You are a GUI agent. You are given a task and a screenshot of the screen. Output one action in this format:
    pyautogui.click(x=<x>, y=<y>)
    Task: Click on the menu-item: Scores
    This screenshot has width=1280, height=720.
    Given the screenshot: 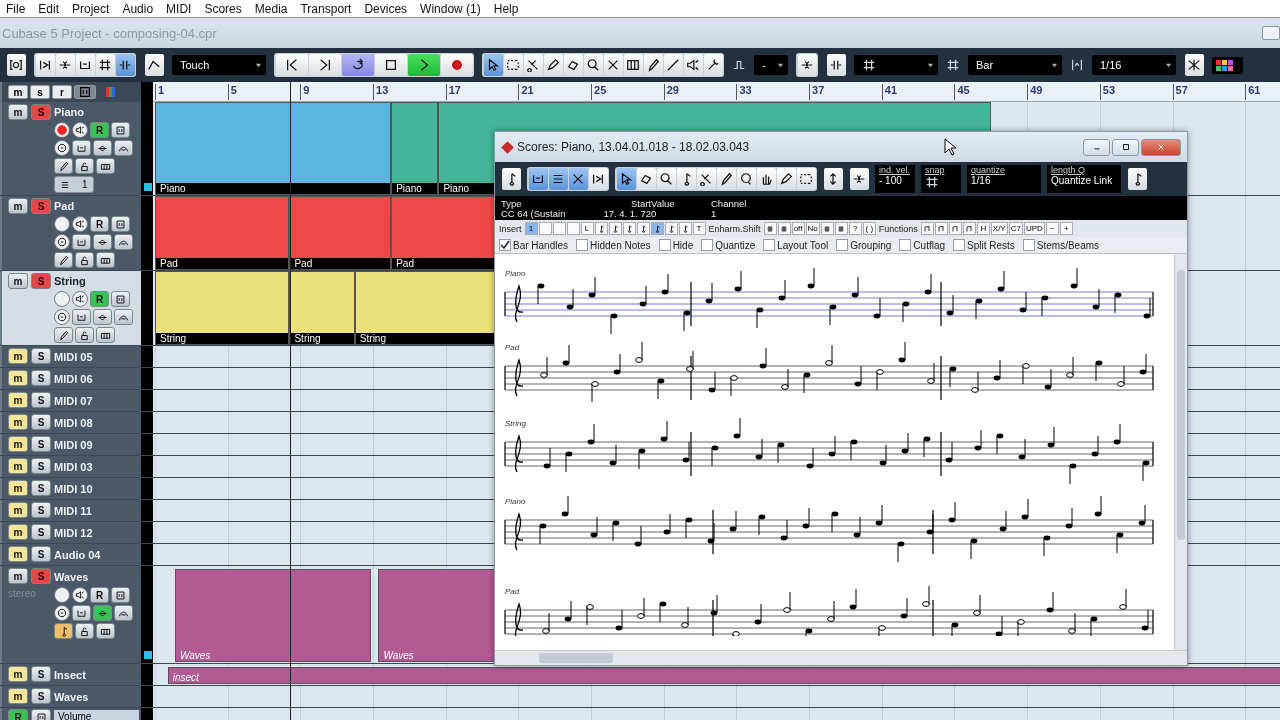 What is the action you would take?
    pyautogui.click(x=223, y=8)
    